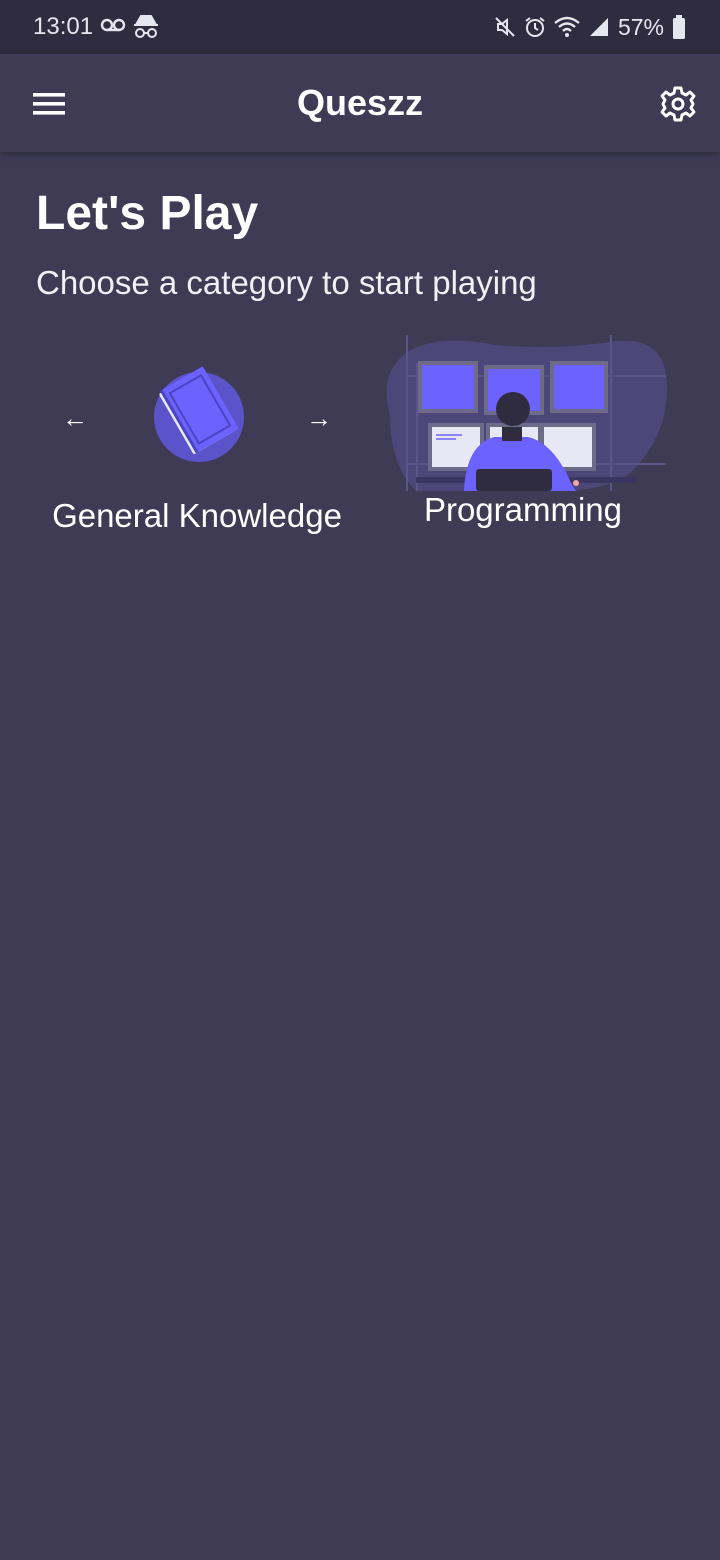  I want to click on category-card-programming: Programming, so click(523, 440).